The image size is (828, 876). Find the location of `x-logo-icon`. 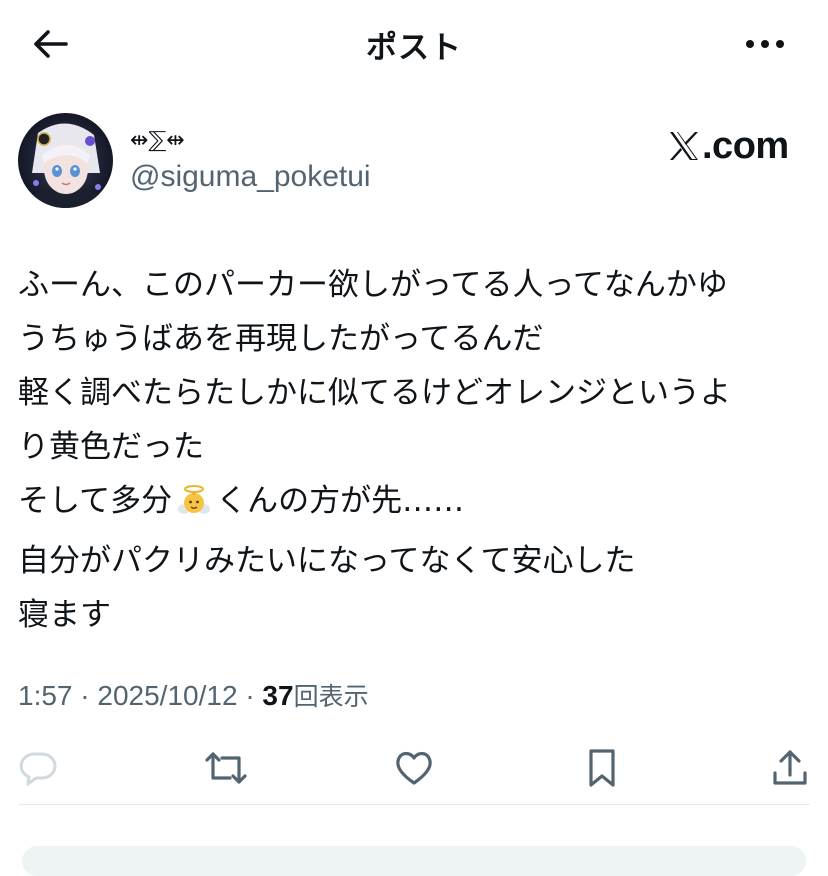

x-logo-icon is located at coordinates (684, 146).